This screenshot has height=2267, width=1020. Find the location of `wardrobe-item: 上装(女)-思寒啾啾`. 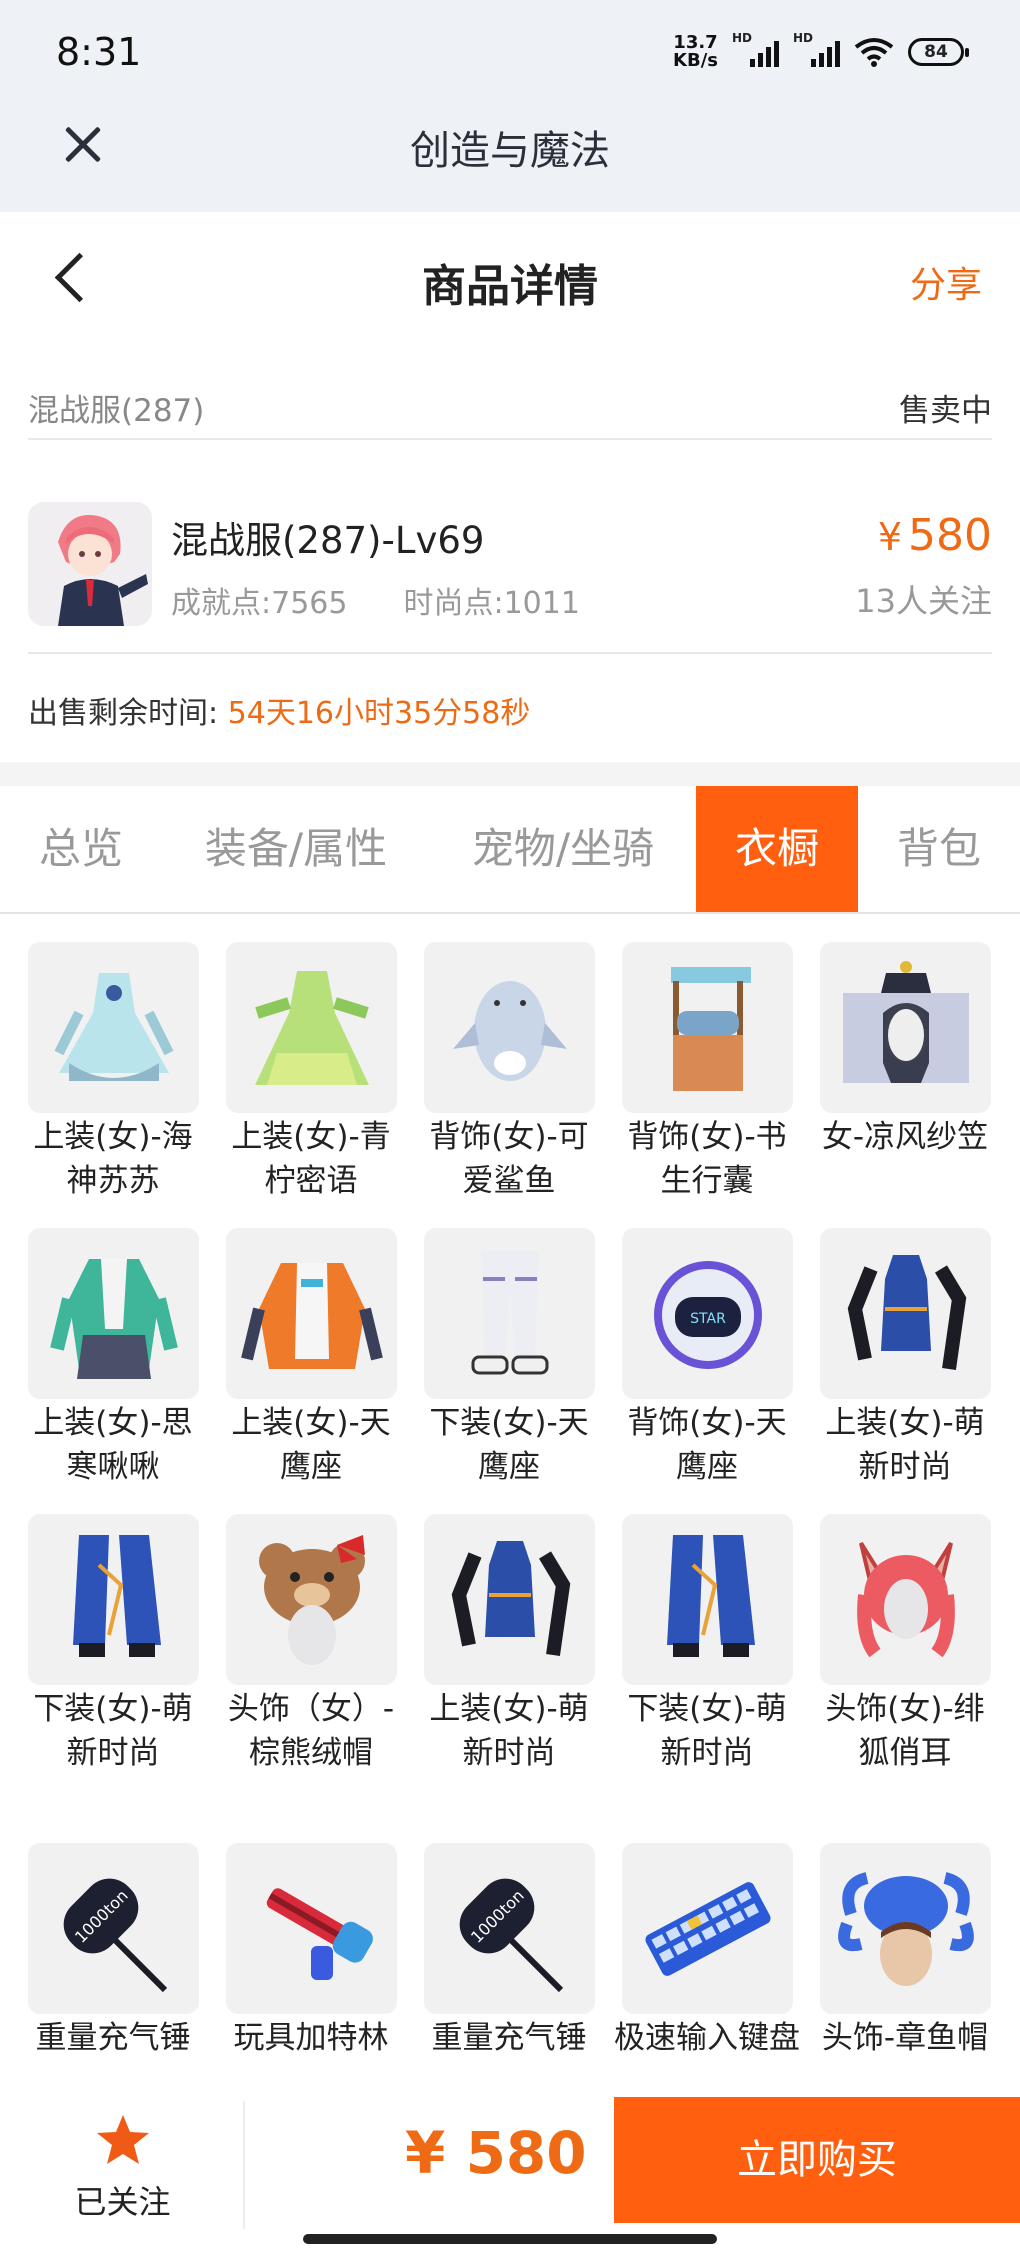

wardrobe-item: 上装(女)-思寒啾啾 is located at coordinates (113, 1358).